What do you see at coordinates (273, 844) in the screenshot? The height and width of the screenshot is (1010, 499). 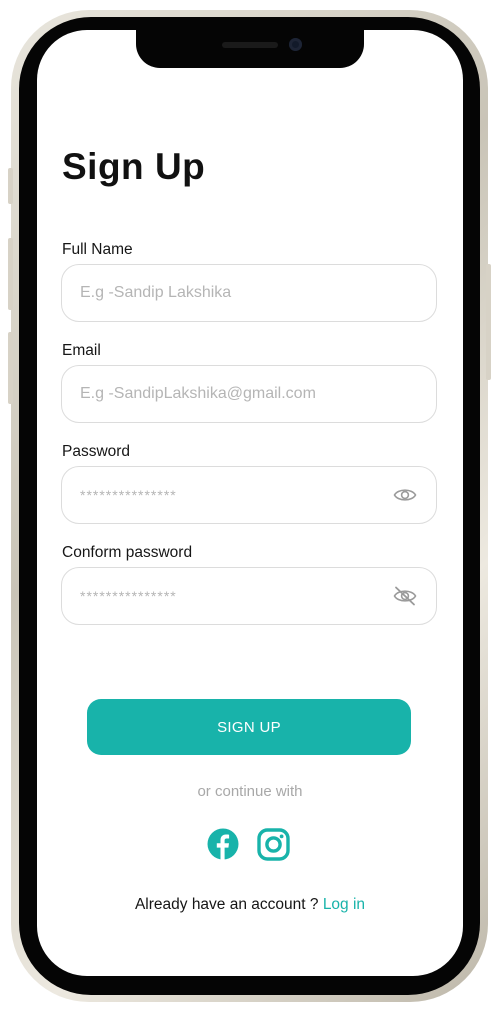 I see `instagram-icon` at bounding box center [273, 844].